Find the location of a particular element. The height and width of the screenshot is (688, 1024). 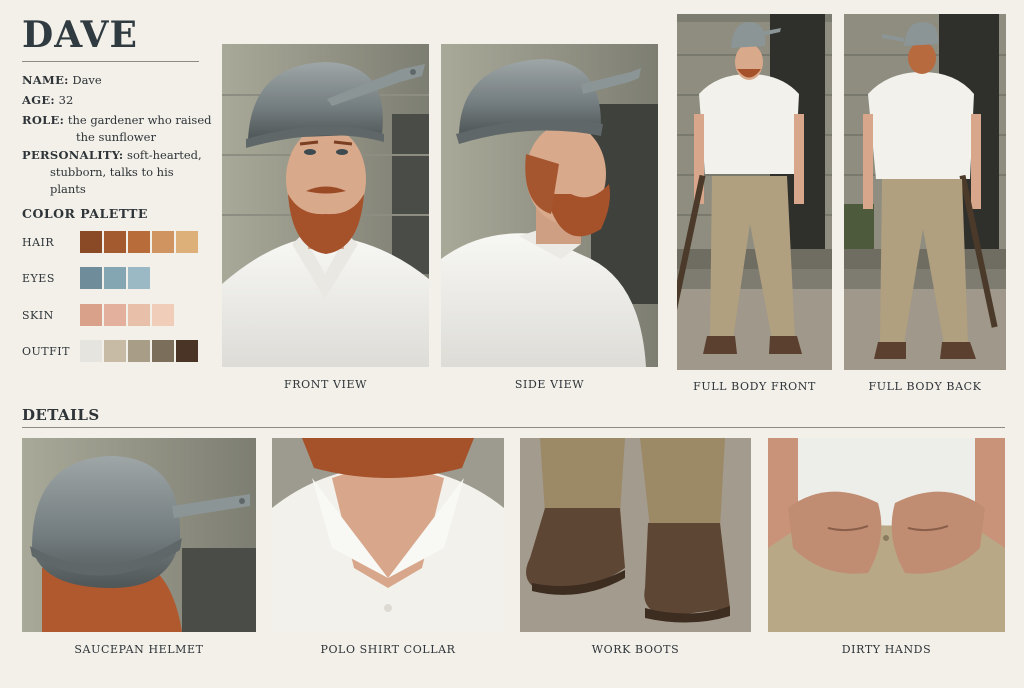

side-view-illustration is located at coordinates (549, 205).